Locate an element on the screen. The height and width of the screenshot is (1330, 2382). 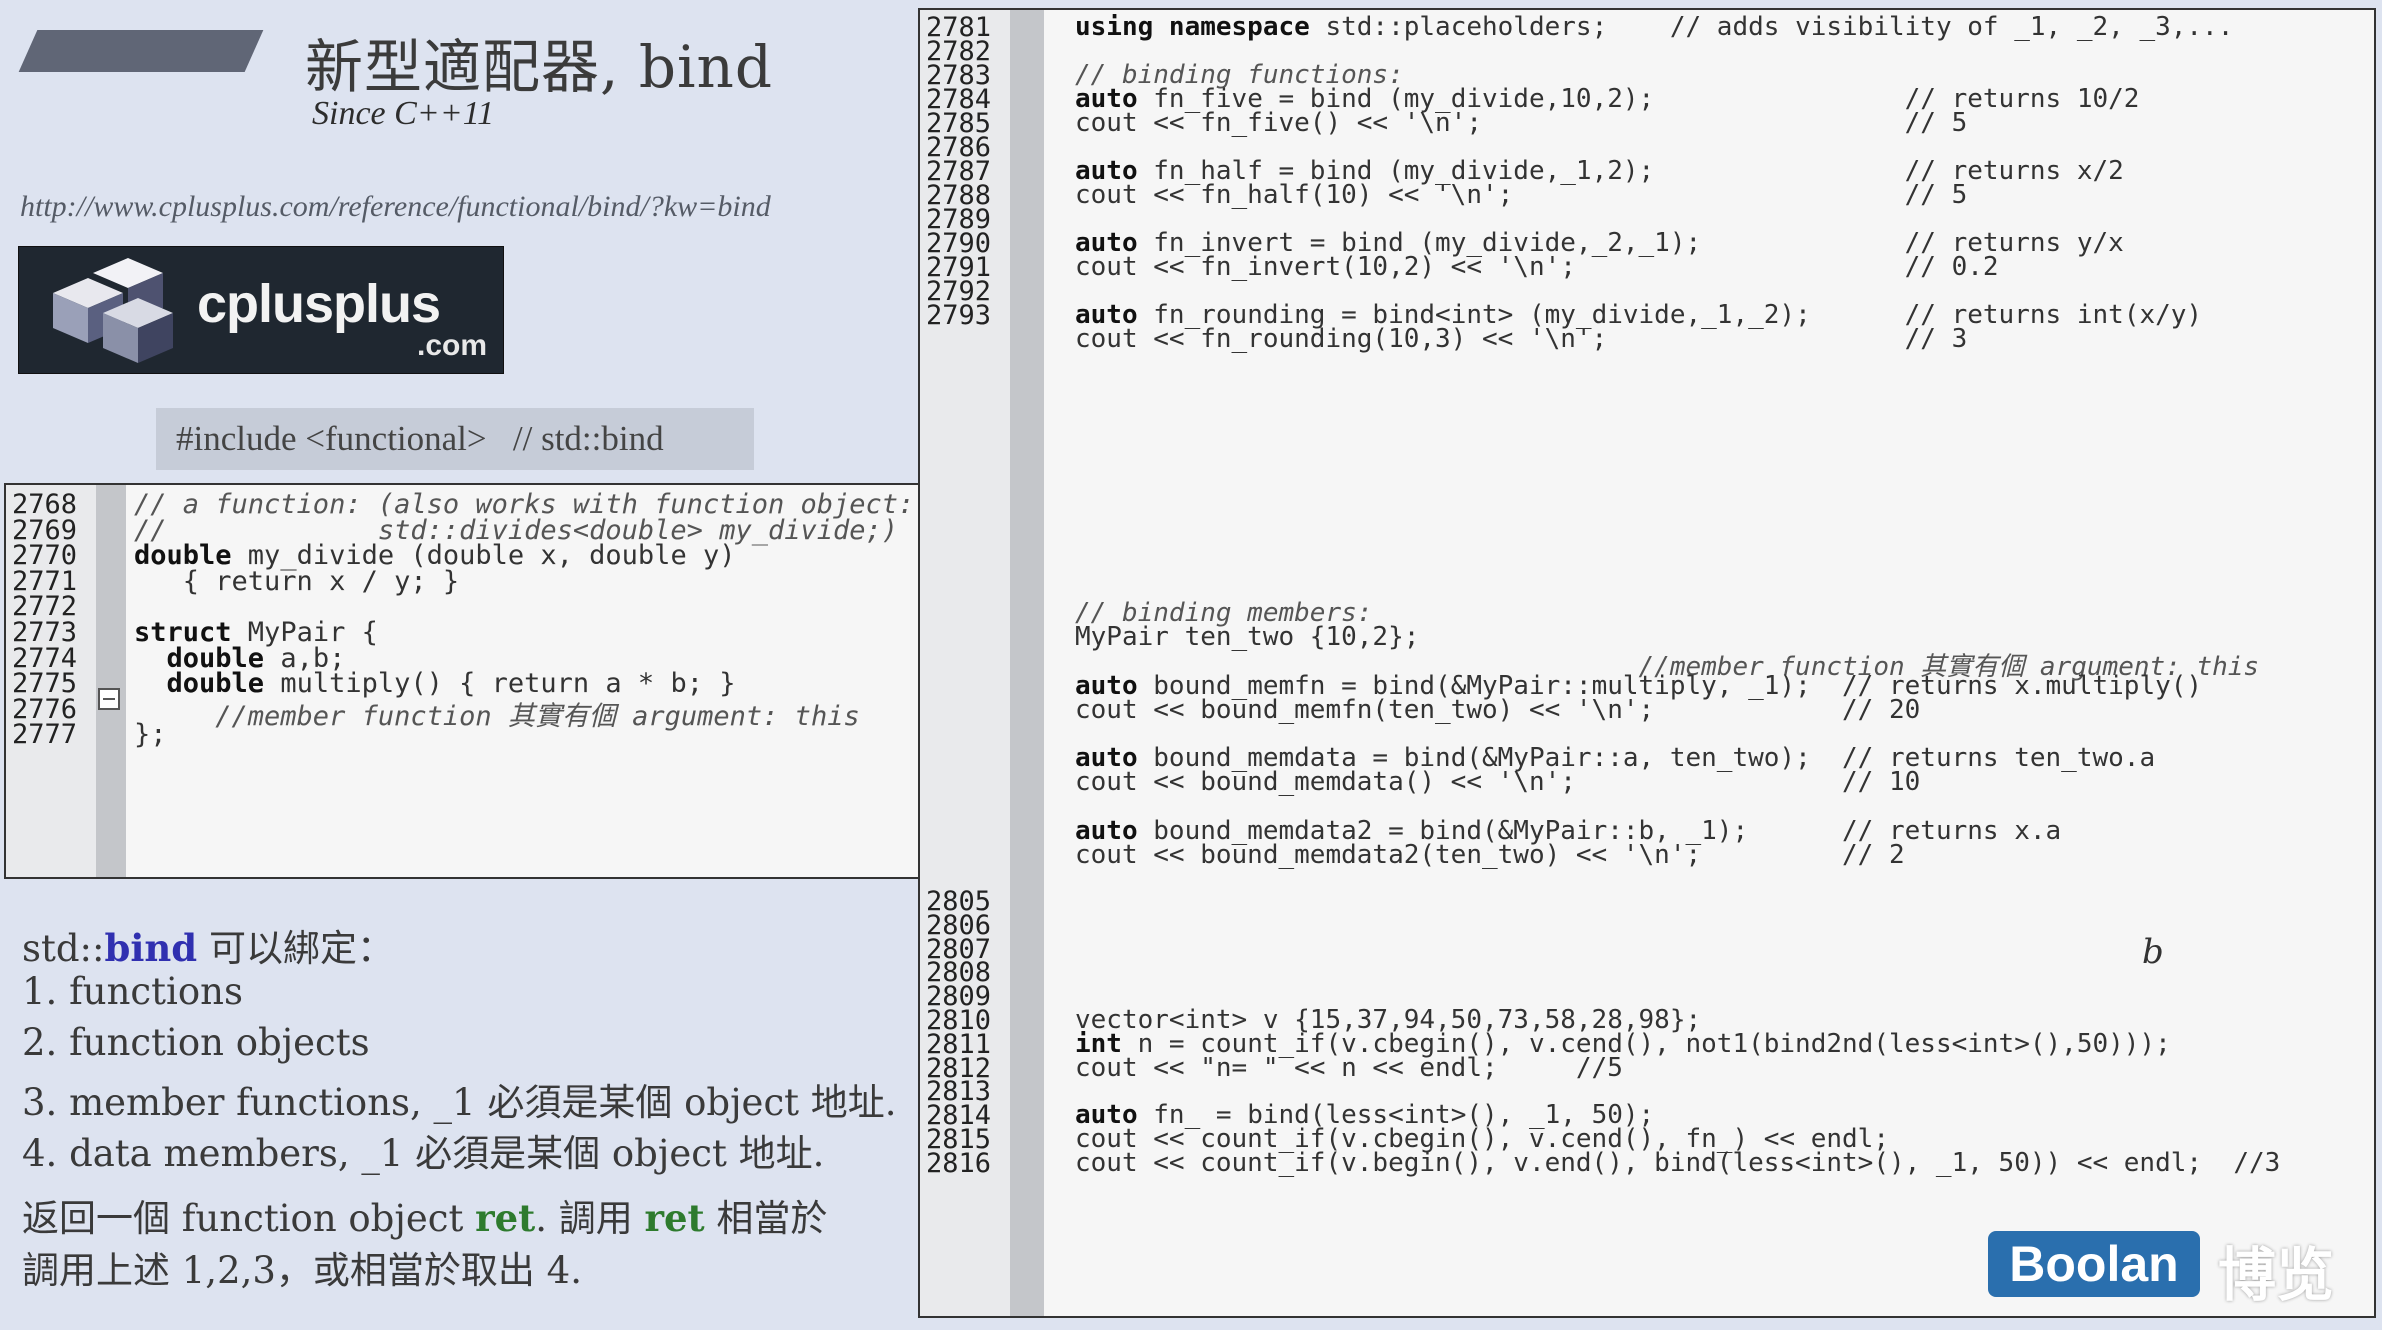
slide-subtitle: Since C++11 is located at coordinates (403, 113).